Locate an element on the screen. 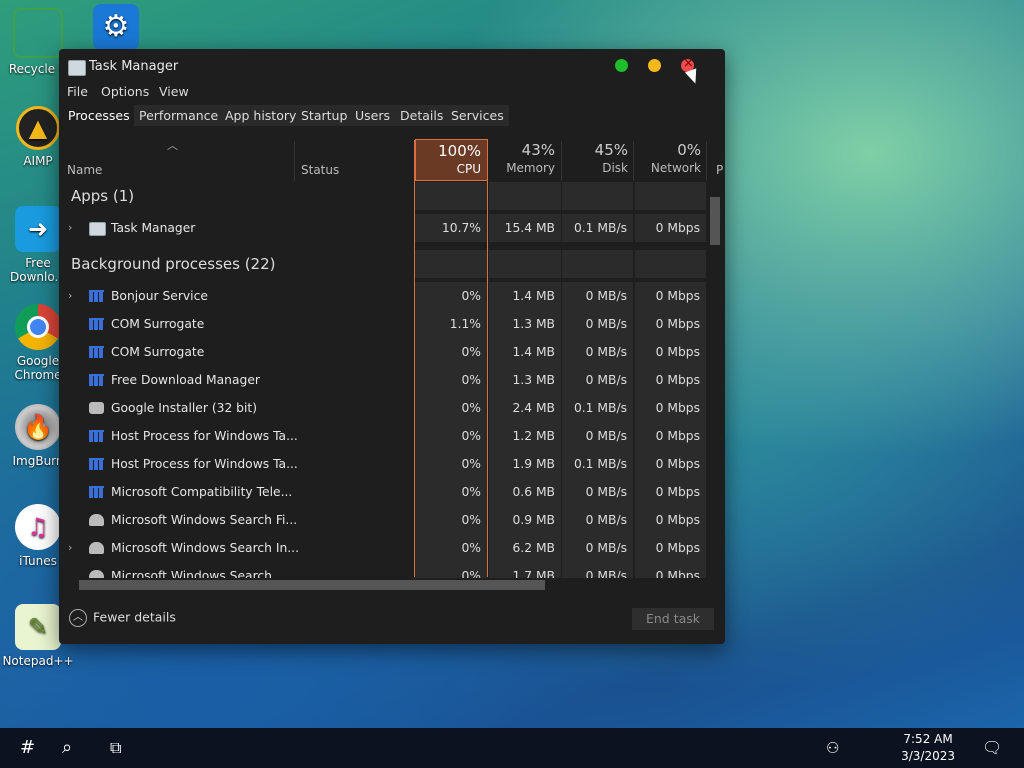 The height and width of the screenshot is (768, 1024). notification-icon: 🗨 is located at coordinates (992, 747).